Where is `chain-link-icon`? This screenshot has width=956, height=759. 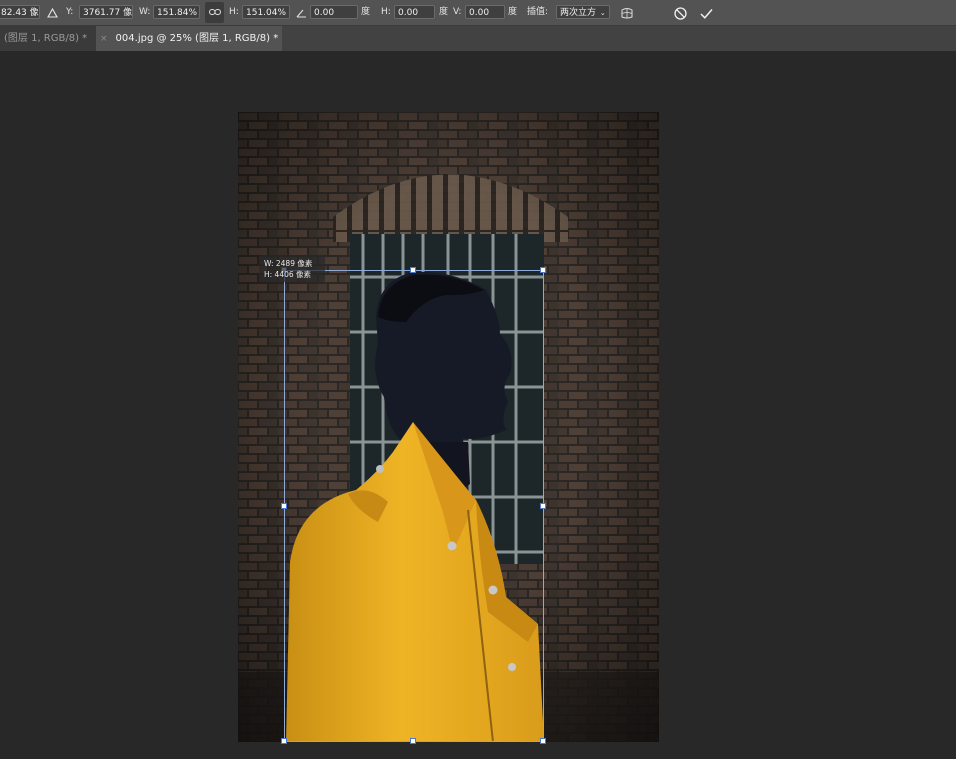
chain-link-icon is located at coordinates (214, 12).